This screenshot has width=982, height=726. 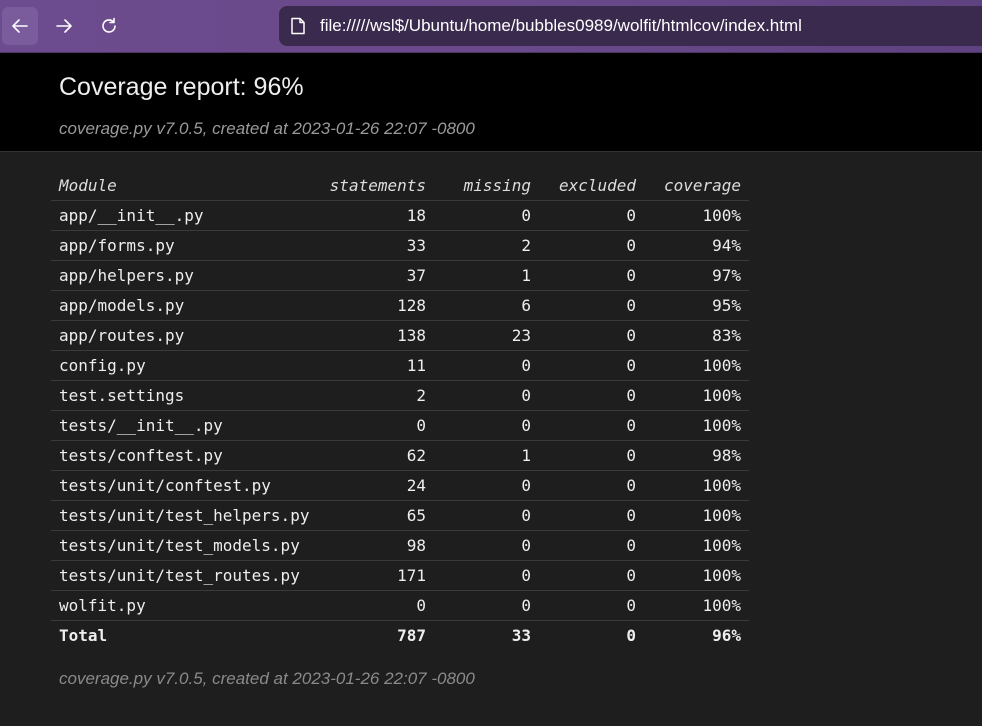 I want to click on table-row: app/helpers.py 37 1 0 97%, so click(x=400, y=275).